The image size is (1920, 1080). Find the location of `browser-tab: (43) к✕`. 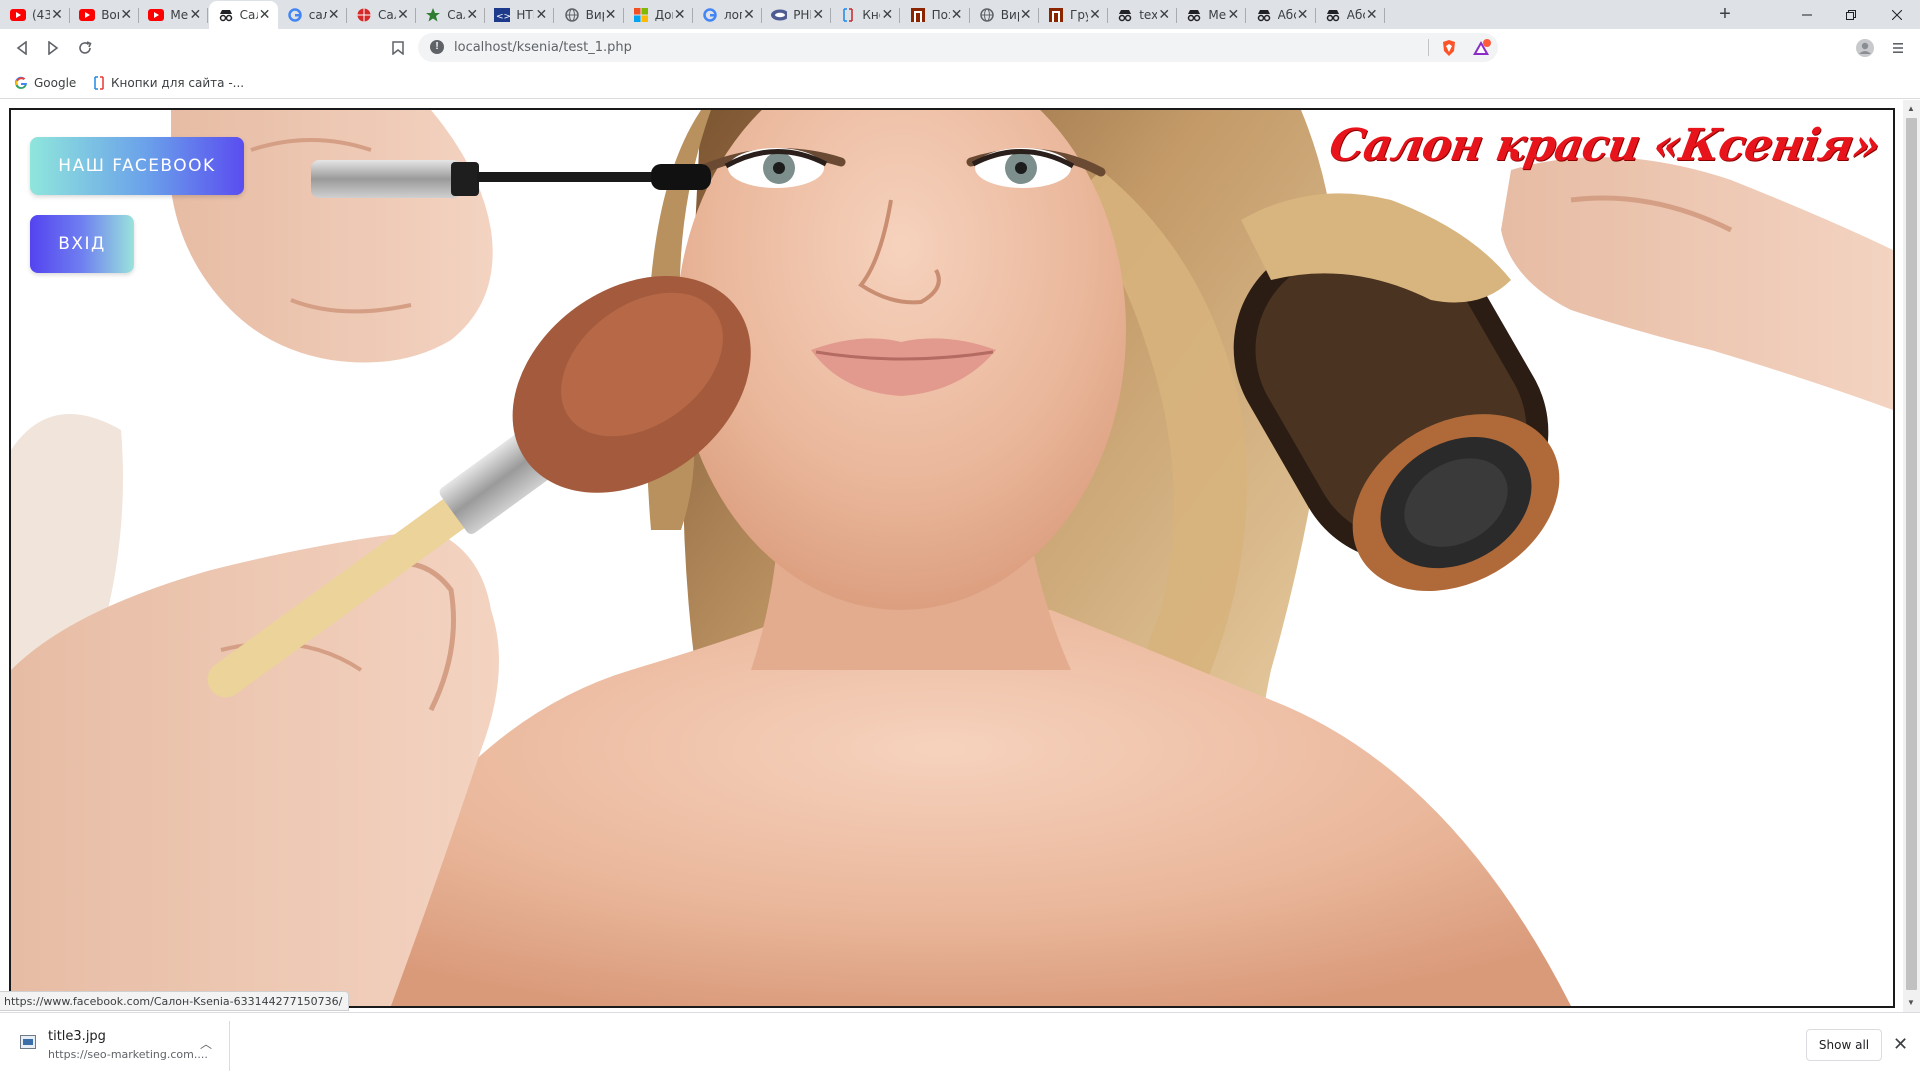

browser-tab: (43) к✕ is located at coordinates (35, 15).